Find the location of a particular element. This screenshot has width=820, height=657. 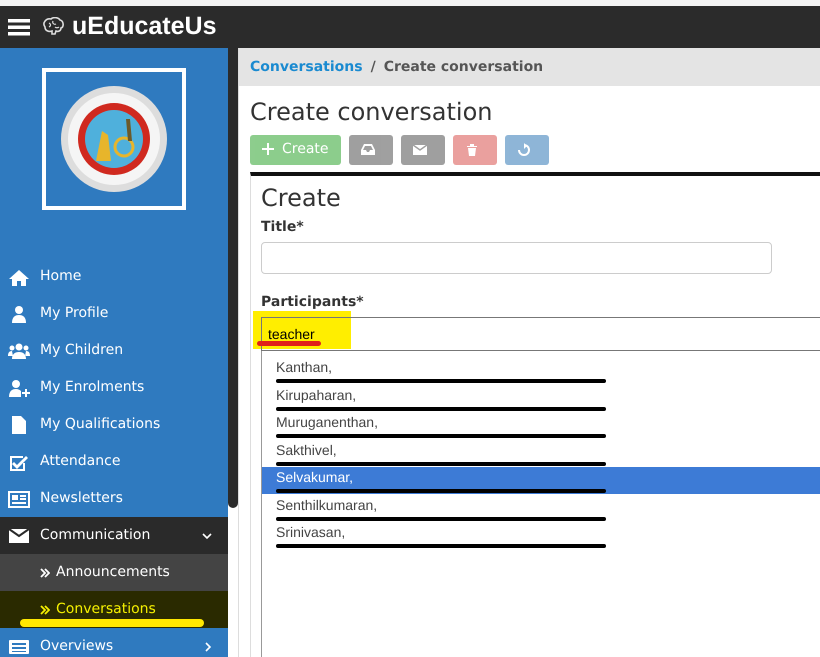

participants-field: teacher is located at coordinates (540, 333).